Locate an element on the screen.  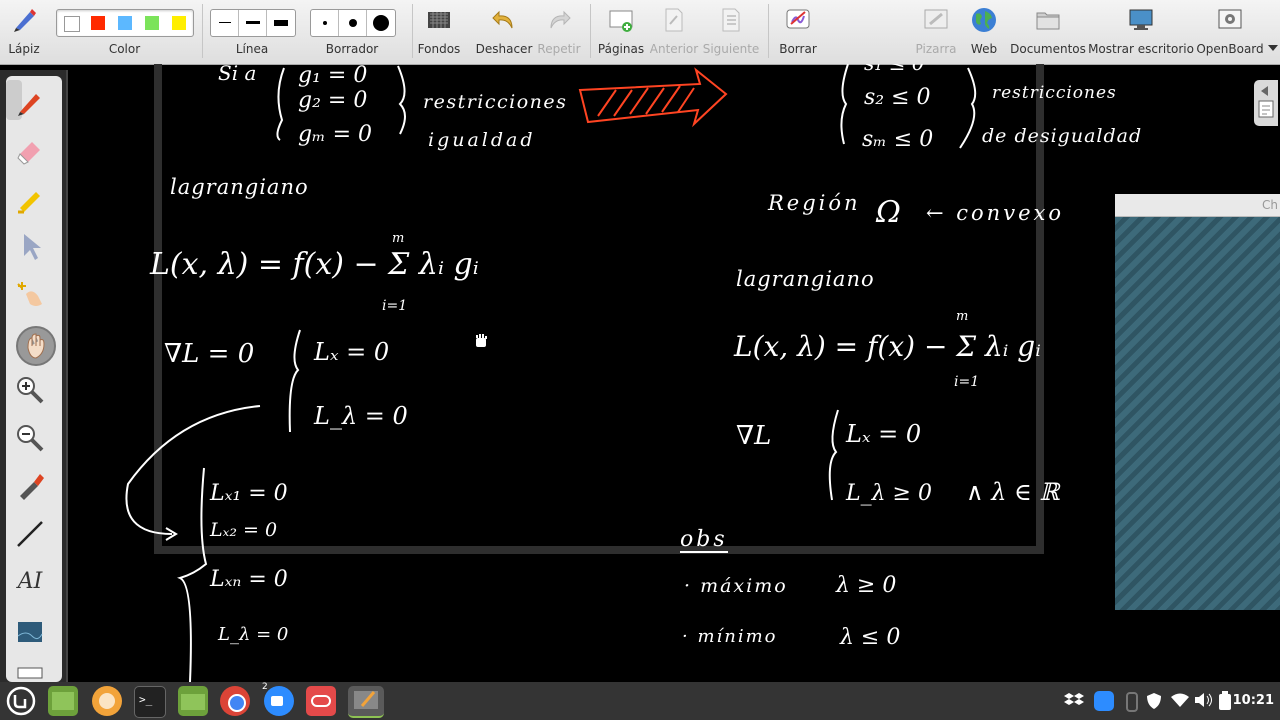
capture-tool-icon is located at coordinates (30, 632).